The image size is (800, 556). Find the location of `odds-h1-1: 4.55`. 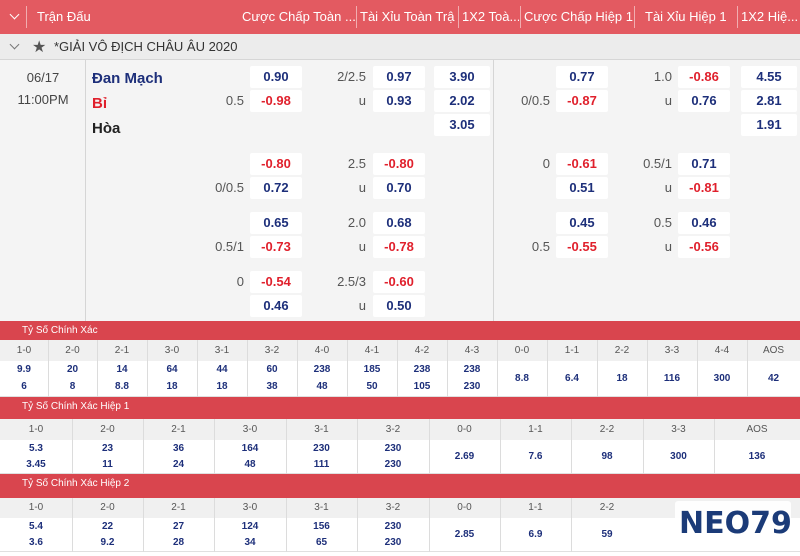

odds-h1-1: 4.55 is located at coordinates (769, 77).